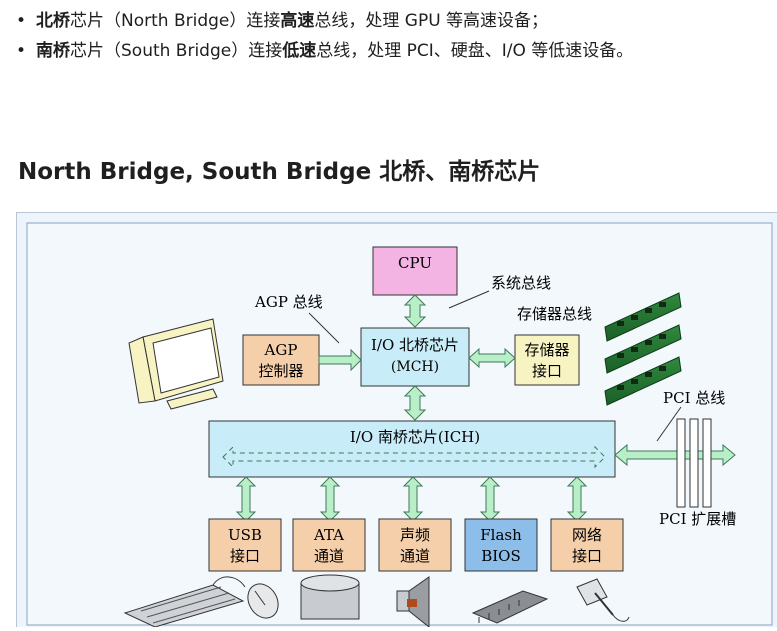 The height and width of the screenshot is (631, 777). I want to click on cpu-label: CPU, so click(415, 263).